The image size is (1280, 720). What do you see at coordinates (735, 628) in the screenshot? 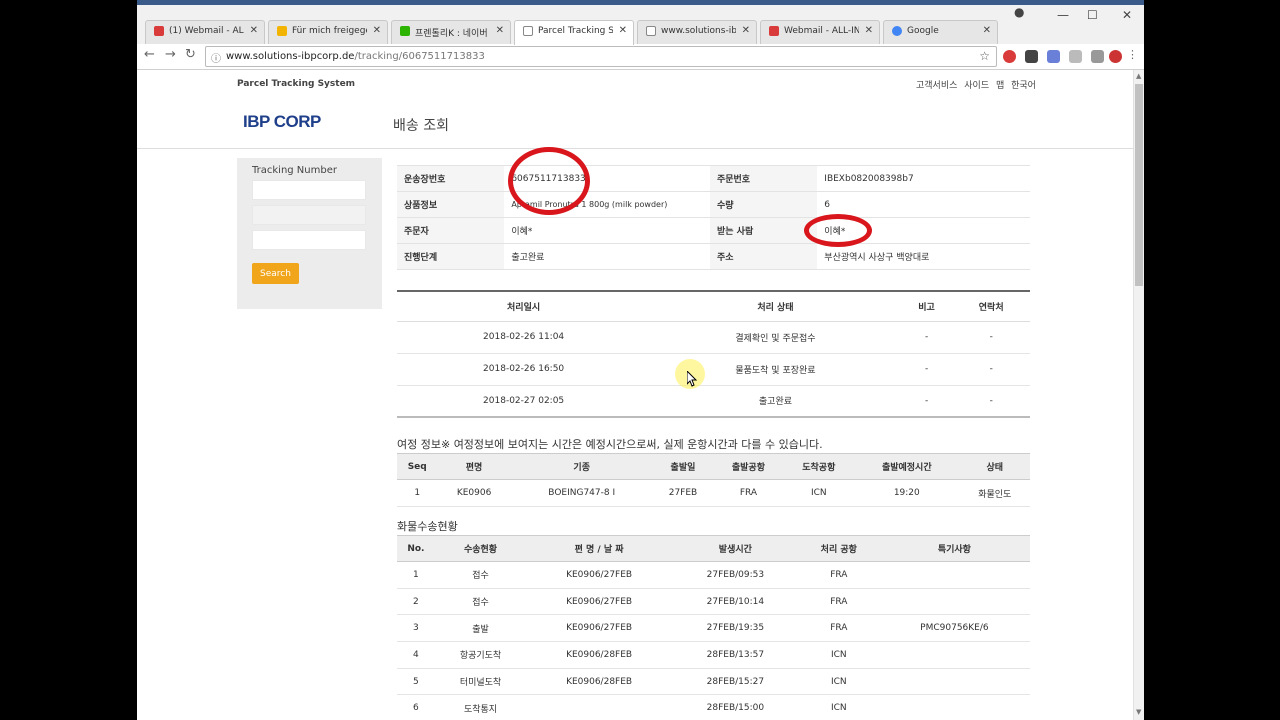
I see `table-cell: 27FEB/19:35` at bounding box center [735, 628].